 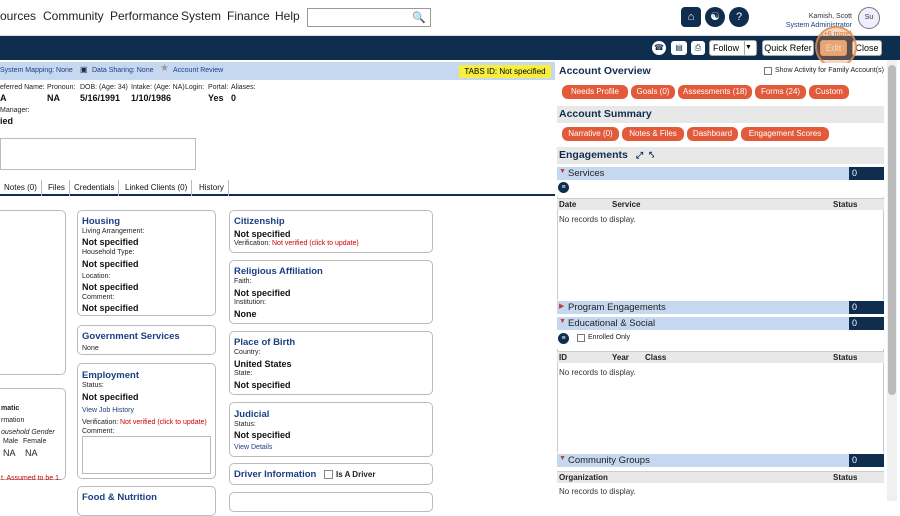 What do you see at coordinates (715, 92) in the screenshot?
I see `assessments-button: Assessments (18)` at bounding box center [715, 92].